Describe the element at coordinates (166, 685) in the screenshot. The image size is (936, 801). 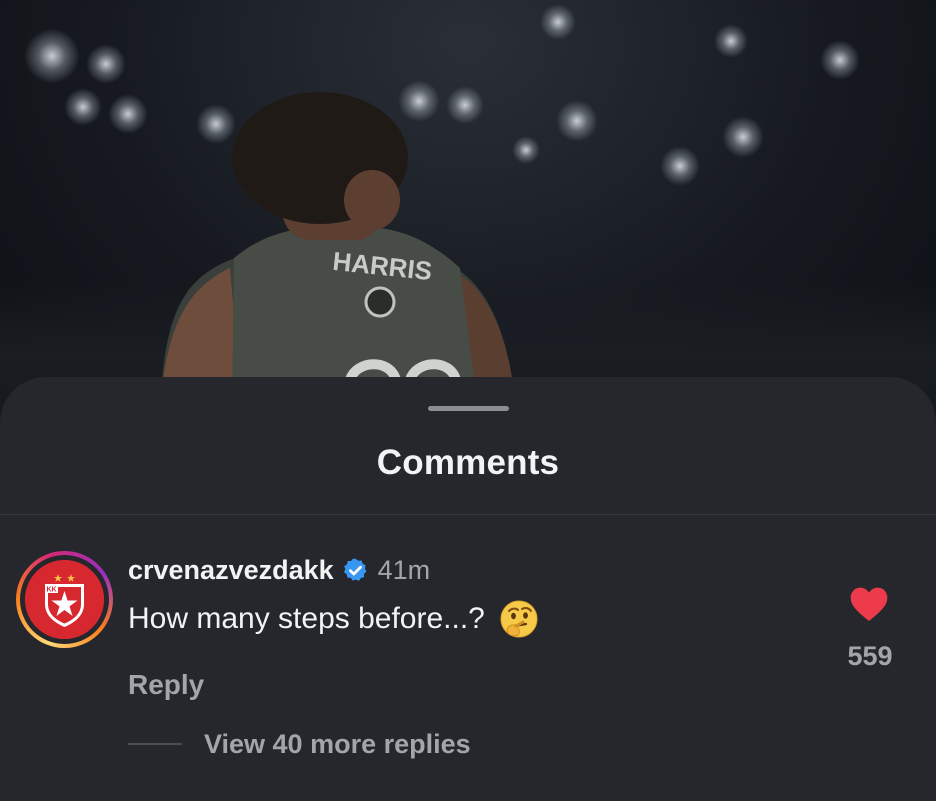
I see `reply-button: Reply` at that location.